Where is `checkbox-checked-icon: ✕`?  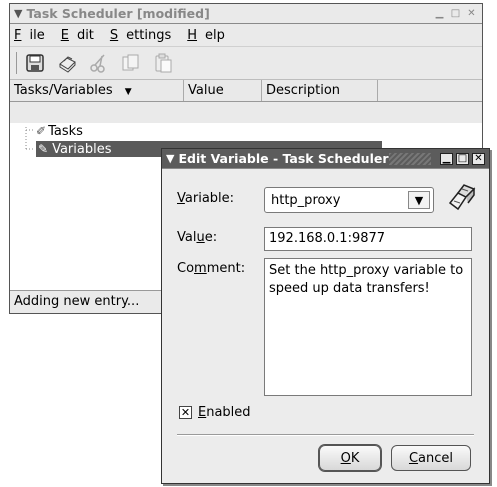 checkbox-checked-icon: ✕ is located at coordinates (185, 412).